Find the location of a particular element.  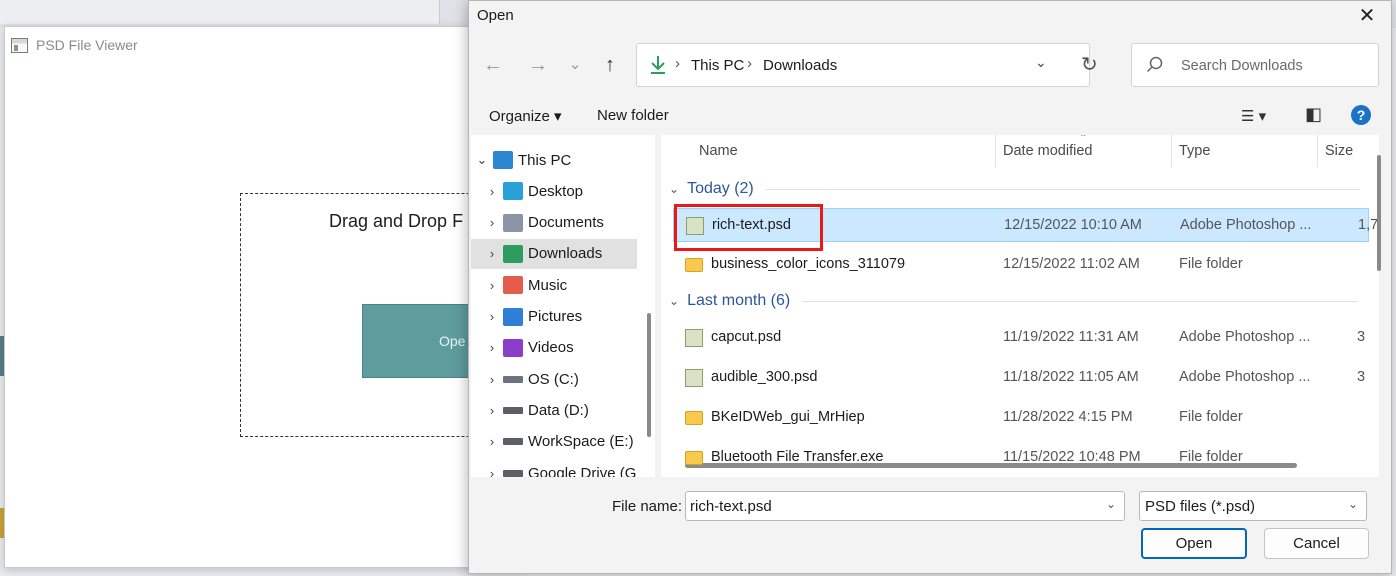

new-folder-button: New folder is located at coordinates (633, 115).